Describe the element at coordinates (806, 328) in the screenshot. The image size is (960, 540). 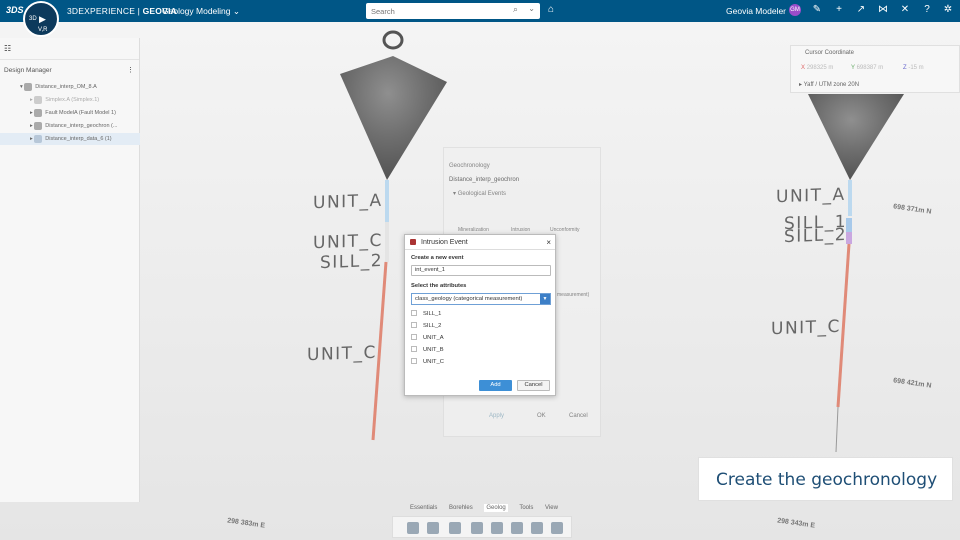
I see `label-unit-c-right: UNIT_C` at that location.